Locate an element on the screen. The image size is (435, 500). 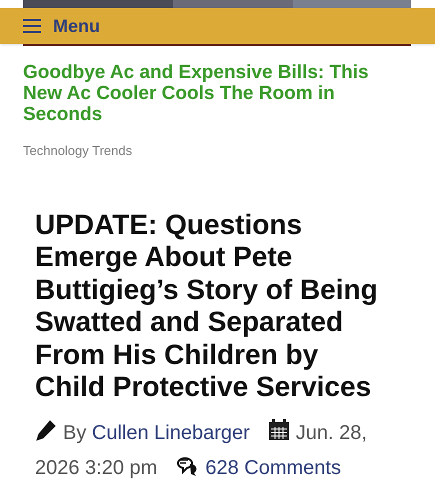
related-article-link: Goodbye Ac and Expensive Bills: This New Ac Cooler Cools The Room in Seconds is located at coordinates (217, 93).